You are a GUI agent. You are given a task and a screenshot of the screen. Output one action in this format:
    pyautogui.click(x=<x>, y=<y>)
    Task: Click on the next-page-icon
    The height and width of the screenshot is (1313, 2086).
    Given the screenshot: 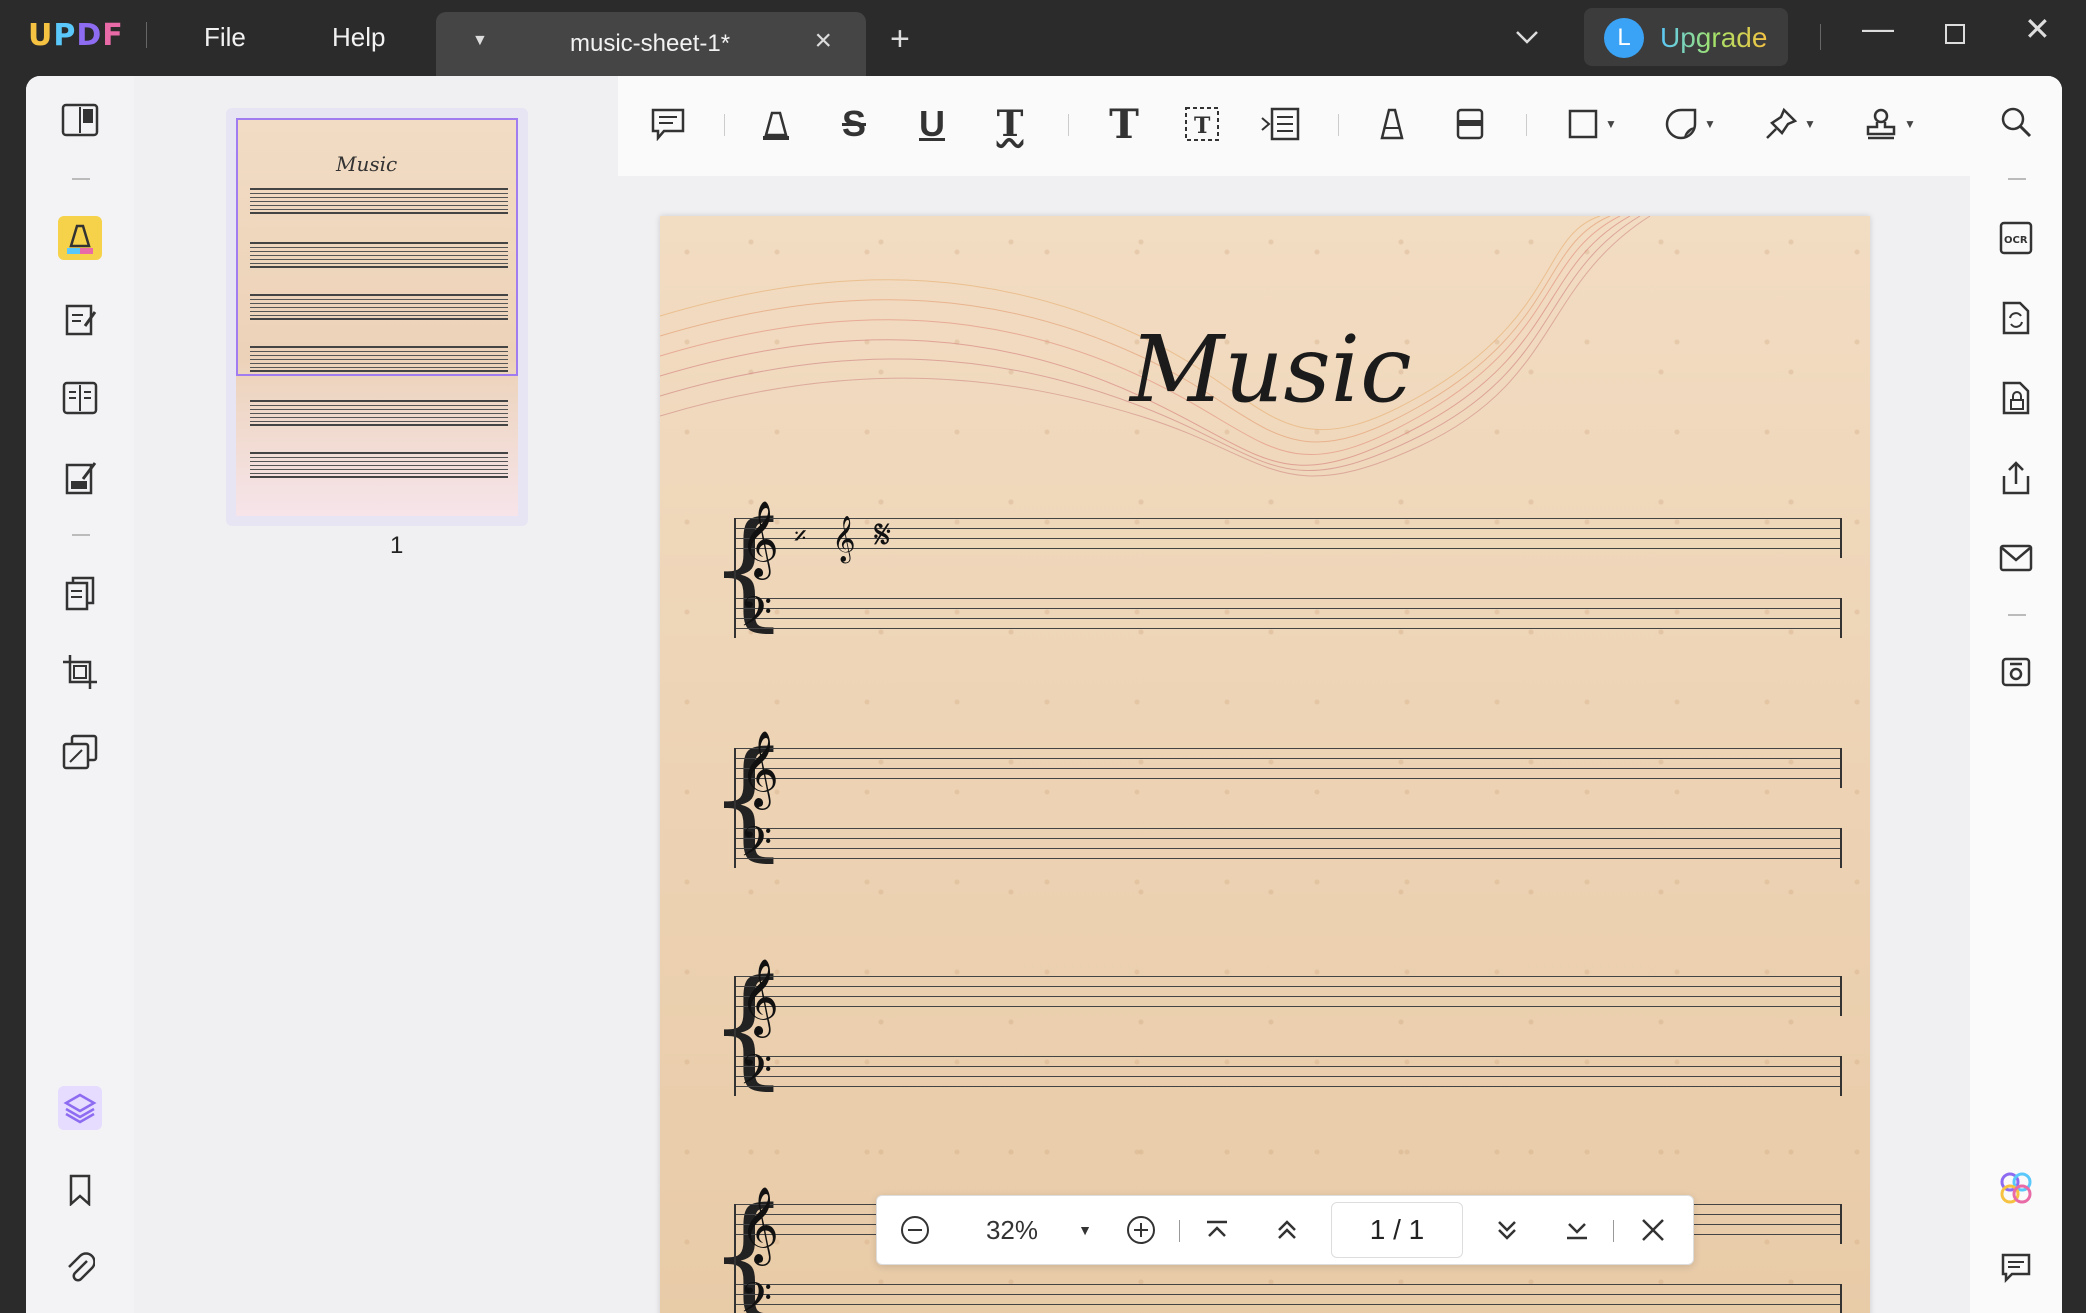 What is the action you would take?
    pyautogui.click(x=1507, y=1230)
    